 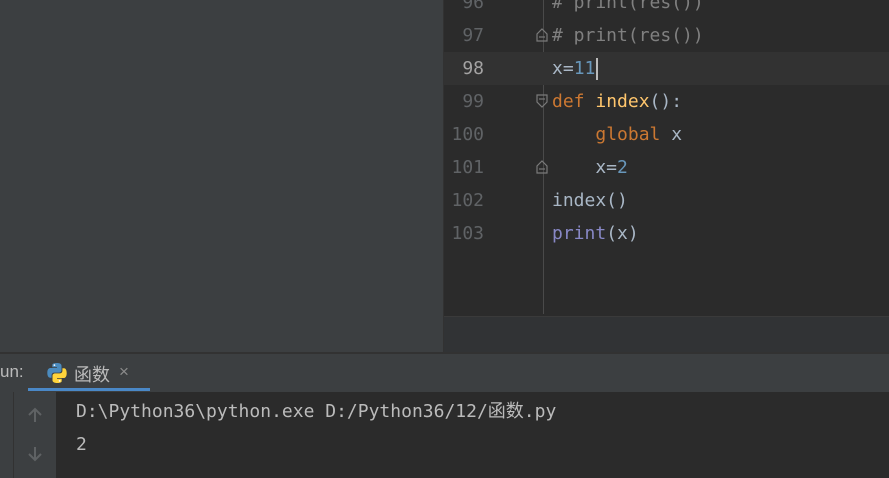 I want to click on line-number: 99, so click(x=473, y=101).